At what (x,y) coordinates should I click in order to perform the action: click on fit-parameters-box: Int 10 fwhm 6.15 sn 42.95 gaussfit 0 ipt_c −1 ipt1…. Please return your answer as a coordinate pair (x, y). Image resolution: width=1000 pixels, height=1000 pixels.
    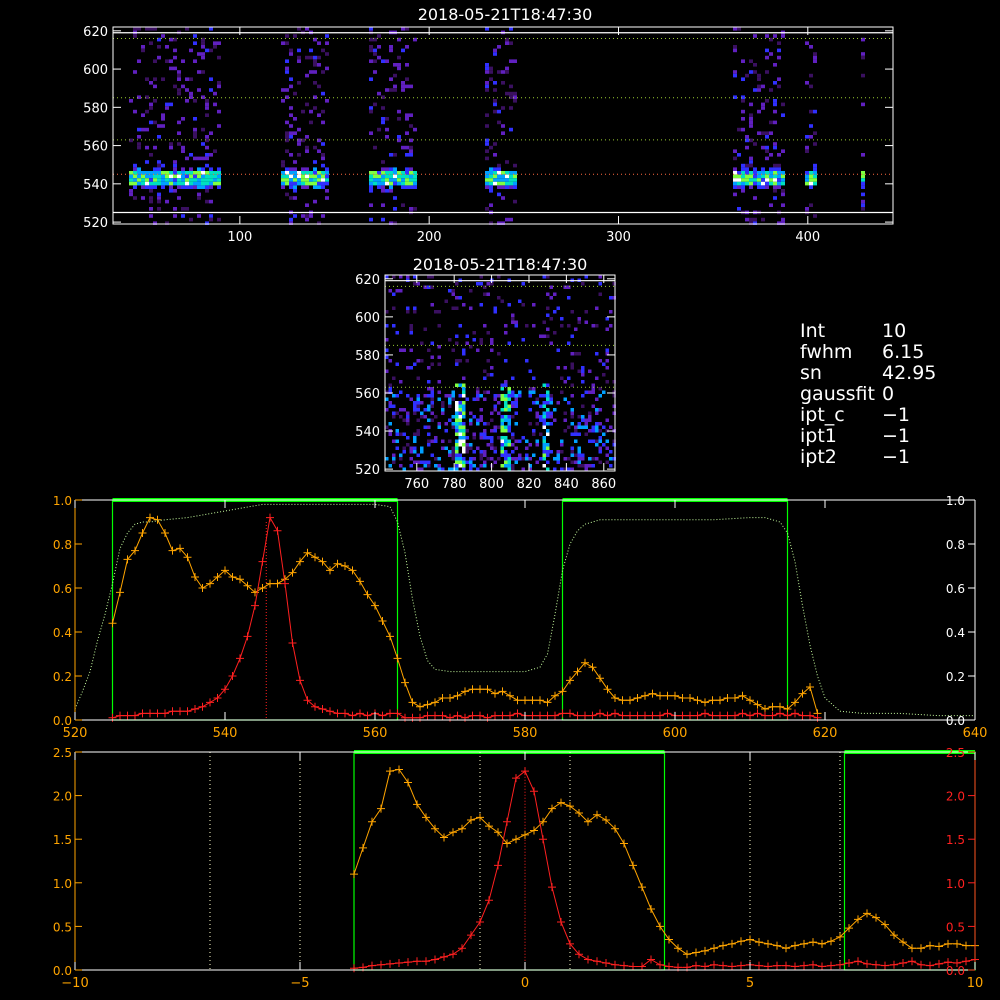
    Looking at the image, I should click on (868, 394).